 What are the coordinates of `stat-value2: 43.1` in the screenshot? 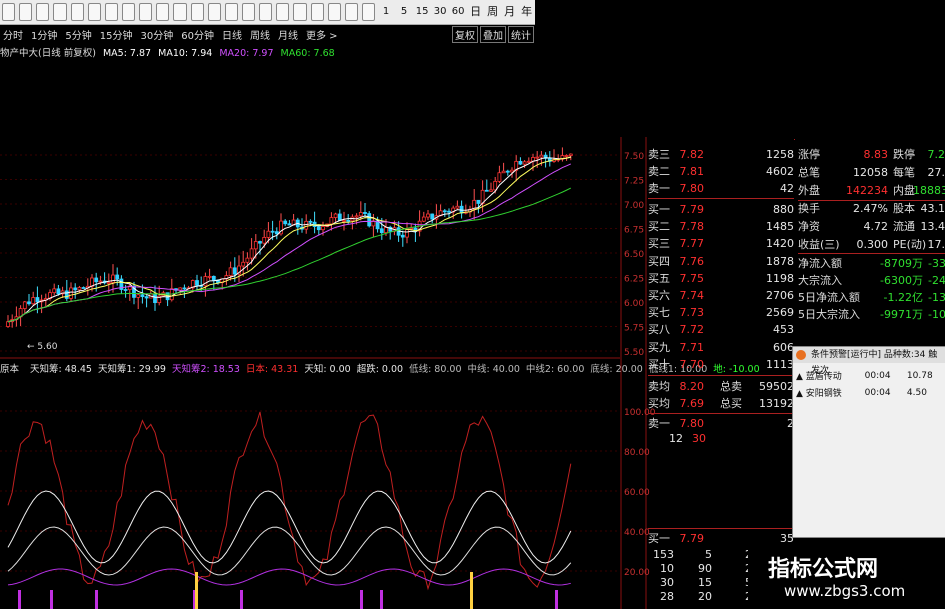 It's located at (932, 208).